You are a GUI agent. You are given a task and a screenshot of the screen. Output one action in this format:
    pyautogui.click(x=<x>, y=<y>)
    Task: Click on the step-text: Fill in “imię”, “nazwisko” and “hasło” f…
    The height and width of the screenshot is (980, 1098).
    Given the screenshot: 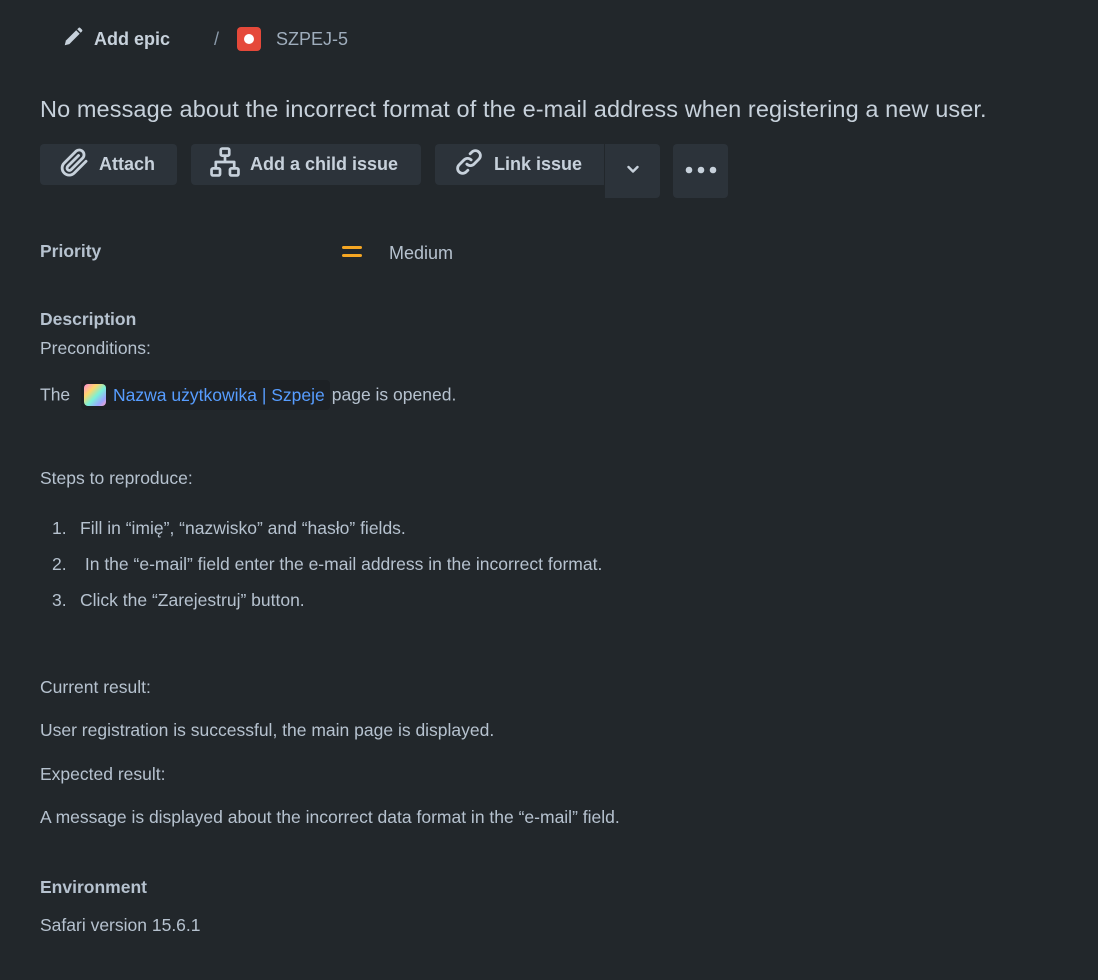 What is the action you would take?
    pyautogui.click(x=243, y=528)
    